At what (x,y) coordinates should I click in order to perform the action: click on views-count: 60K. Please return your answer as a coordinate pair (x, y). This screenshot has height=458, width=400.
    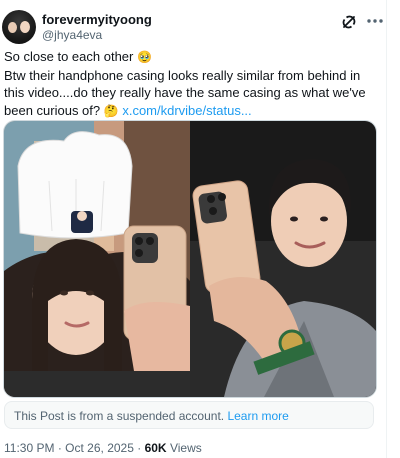
    Looking at the image, I should click on (155, 448).